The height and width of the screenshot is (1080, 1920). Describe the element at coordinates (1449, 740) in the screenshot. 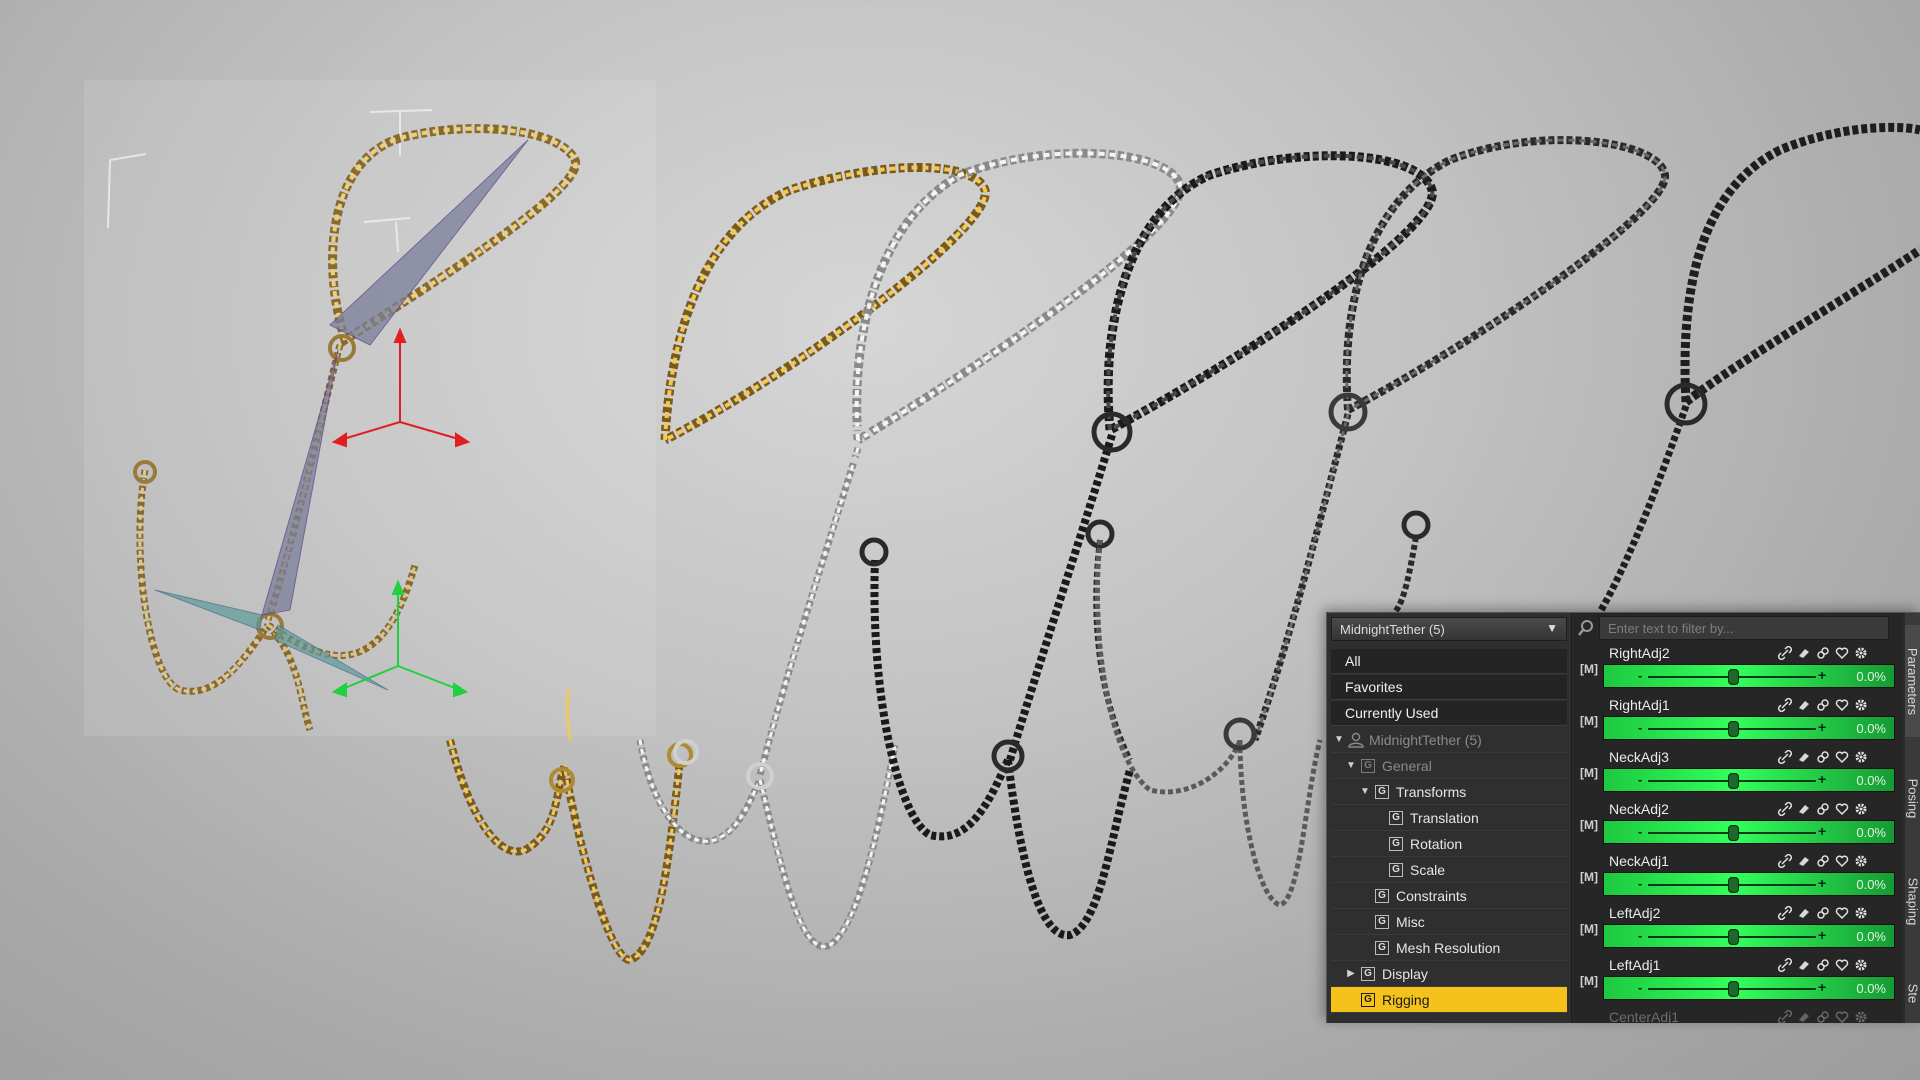

I see `tree-item-midnighttether: ▼ MidnightTether (5)` at that location.